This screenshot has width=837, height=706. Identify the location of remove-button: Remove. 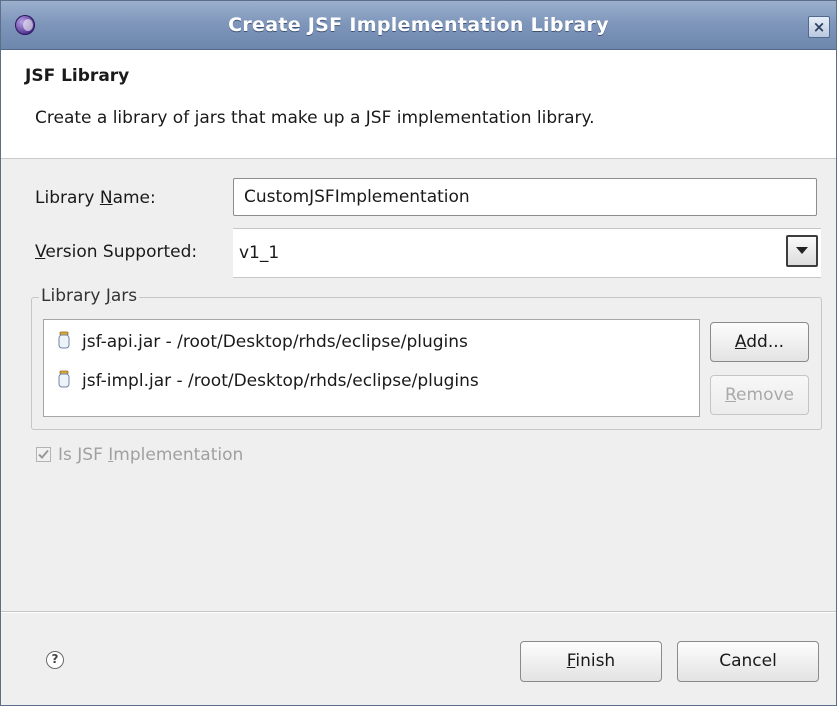
(759, 395).